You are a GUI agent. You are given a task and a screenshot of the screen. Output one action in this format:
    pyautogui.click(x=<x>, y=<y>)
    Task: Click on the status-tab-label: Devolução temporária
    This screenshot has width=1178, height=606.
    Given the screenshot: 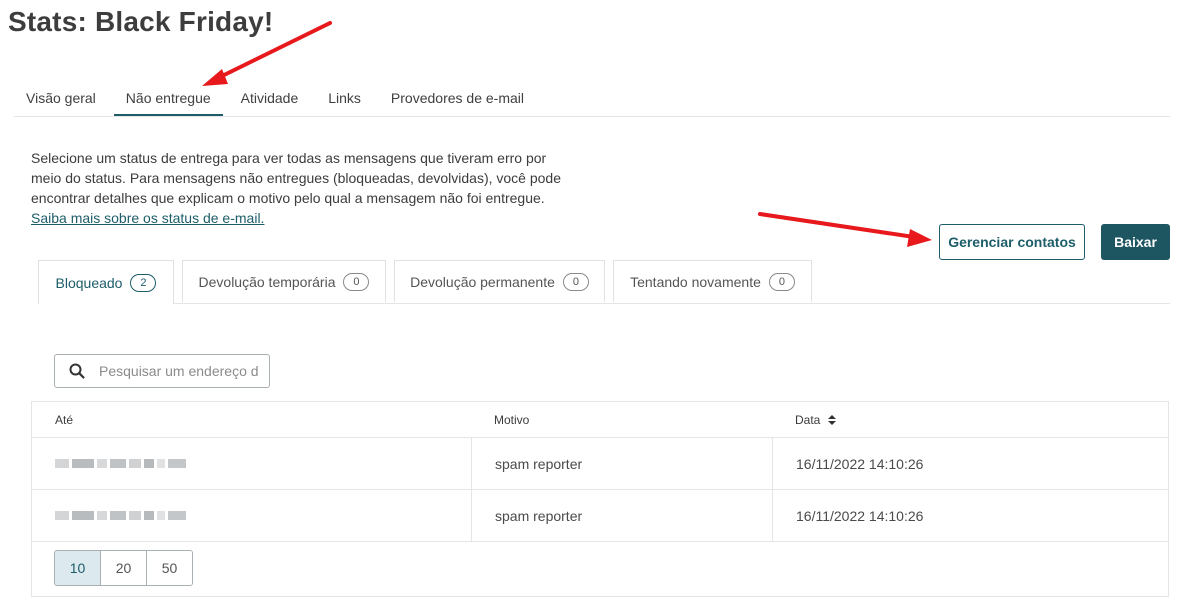 What is the action you would take?
    pyautogui.click(x=267, y=281)
    